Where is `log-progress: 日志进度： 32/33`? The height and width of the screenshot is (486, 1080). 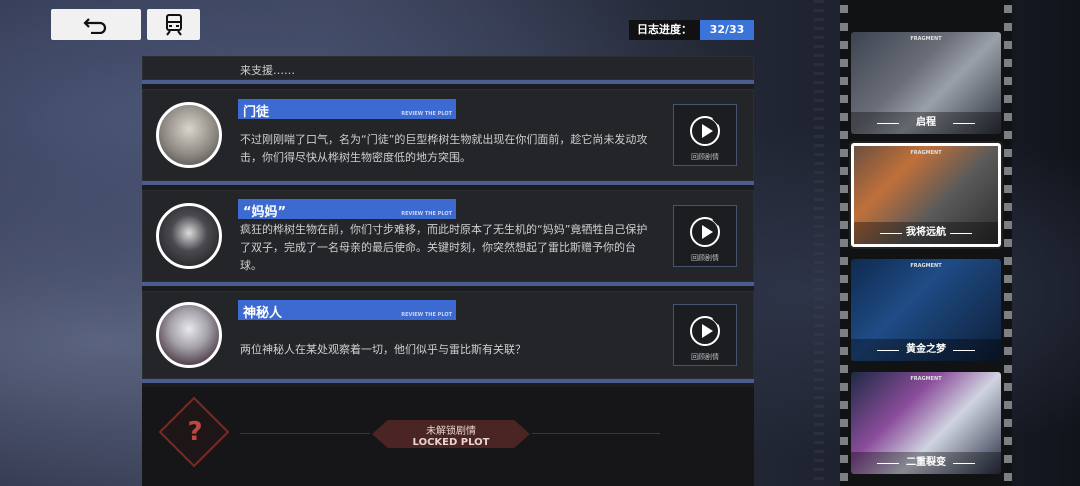
log-progress: 日志进度： 32/33 is located at coordinates (691, 30).